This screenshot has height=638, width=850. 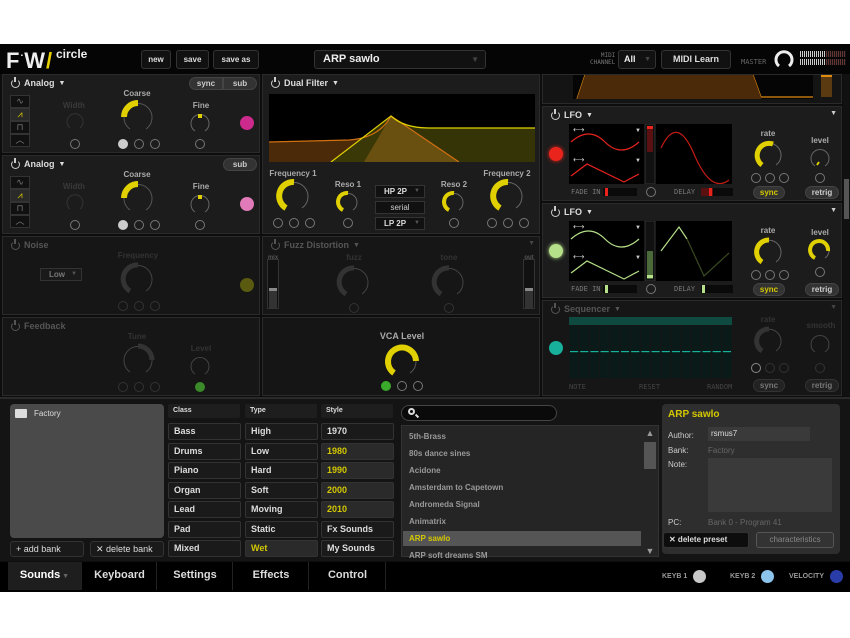 I want to click on preset-list-item: Acidone, so click(x=522, y=470).